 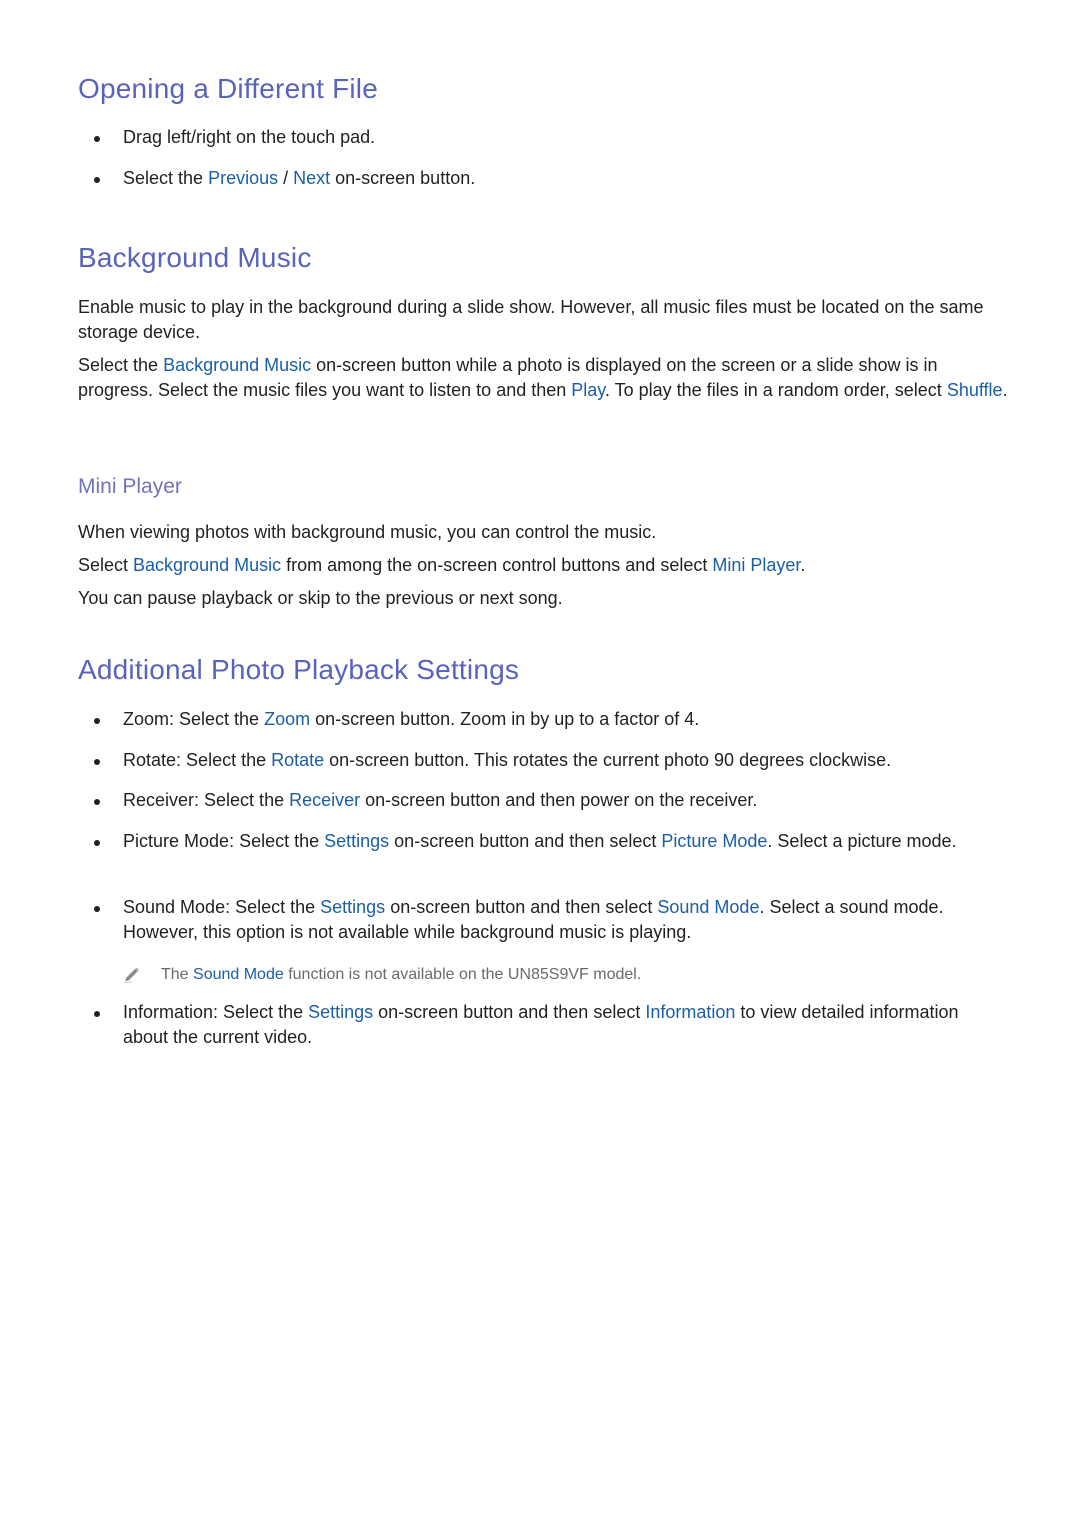 What do you see at coordinates (975, 390) in the screenshot?
I see `link-shuffle: Shuffle` at bounding box center [975, 390].